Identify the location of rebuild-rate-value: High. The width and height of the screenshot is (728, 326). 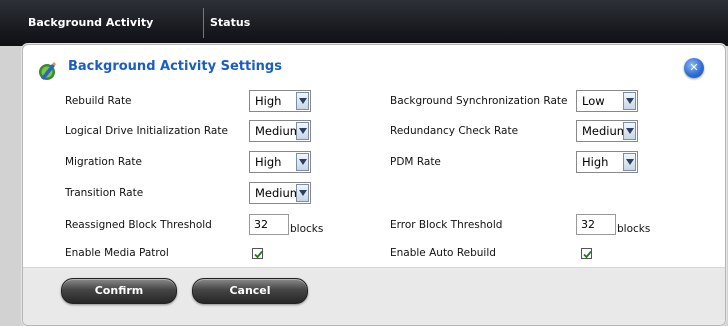
(268, 101).